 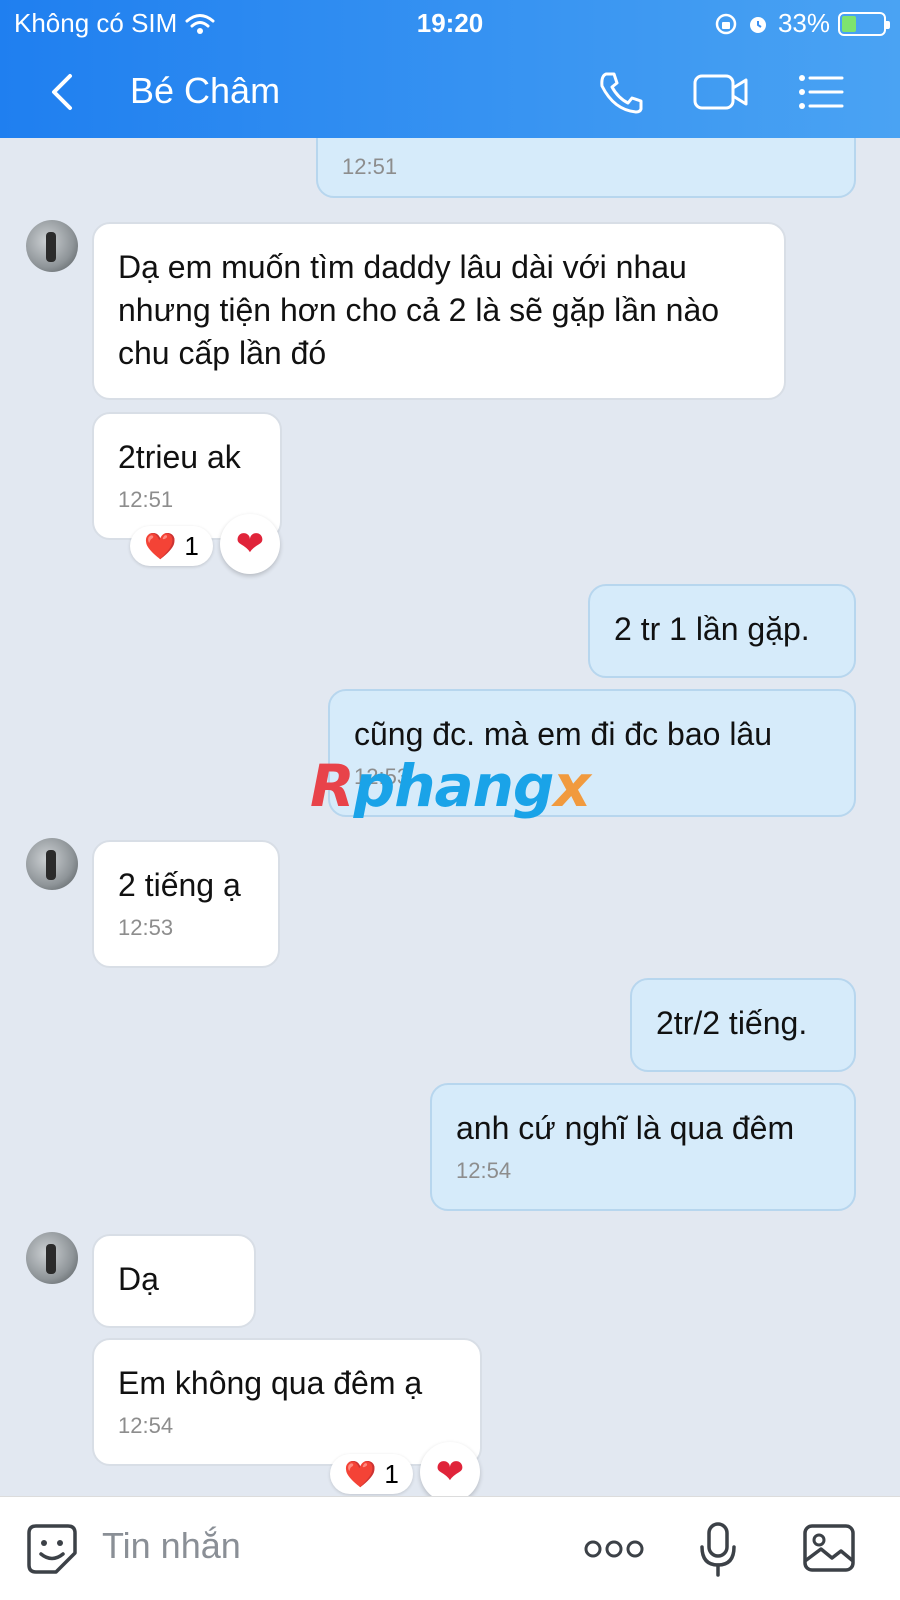 What do you see at coordinates (64, 92) in the screenshot?
I see `chevron-left-icon` at bounding box center [64, 92].